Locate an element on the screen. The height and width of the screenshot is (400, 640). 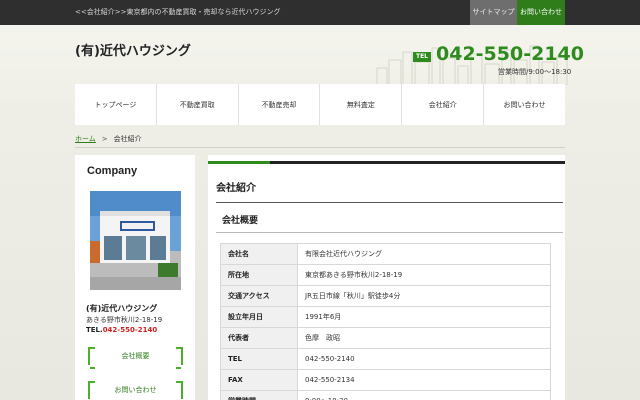
row-value: JR五日市線「秋川」駅徒歩4分 is located at coordinates (424, 296).